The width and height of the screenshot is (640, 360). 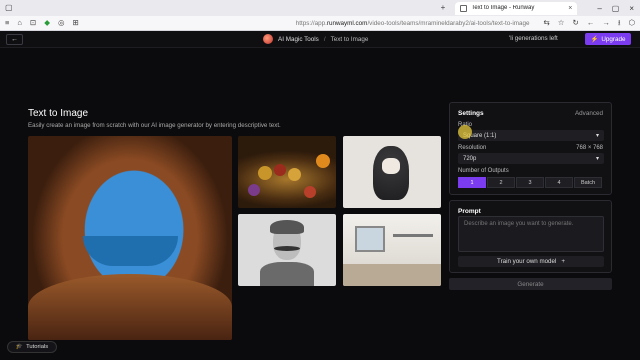 What do you see at coordinates (501, 182) in the screenshot?
I see `output-option-2: 2` at bounding box center [501, 182].